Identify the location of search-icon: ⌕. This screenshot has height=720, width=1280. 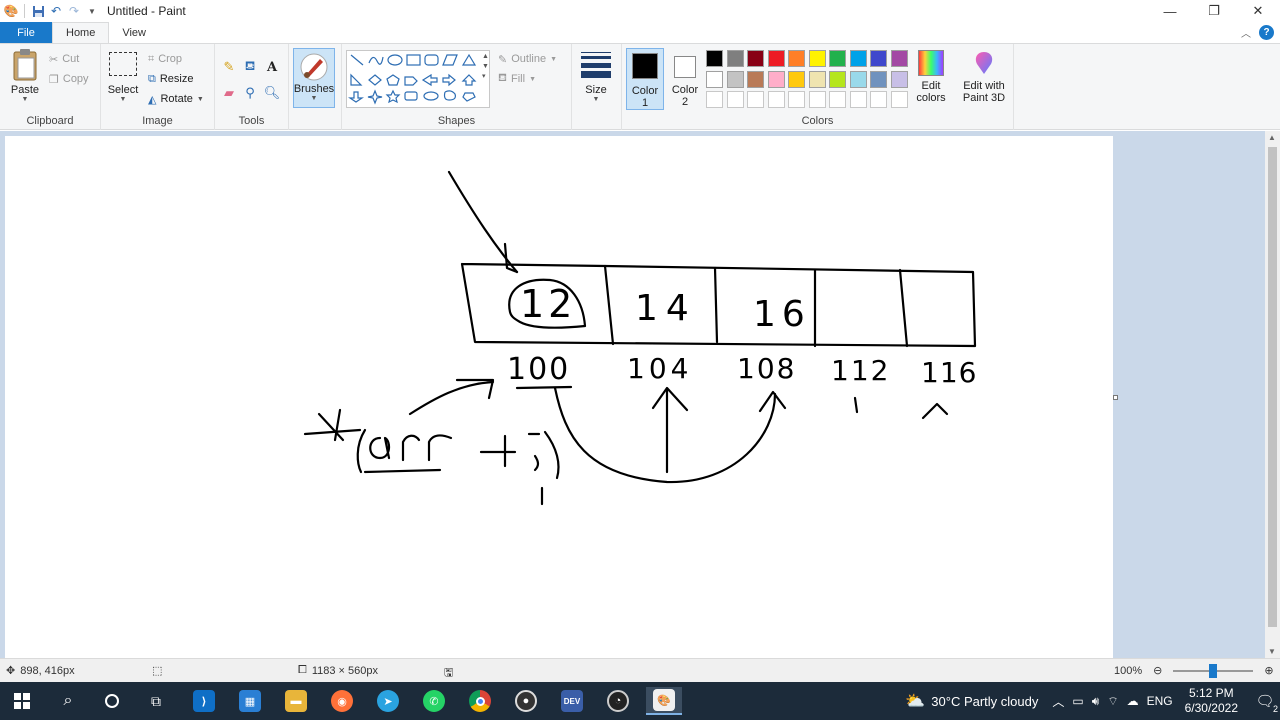
(68, 701).